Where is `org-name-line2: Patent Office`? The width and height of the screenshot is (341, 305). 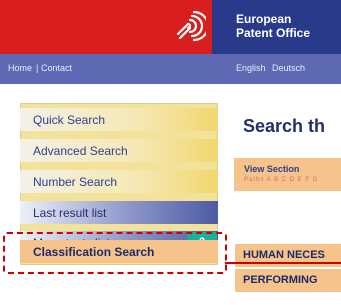
org-name-line2: Patent Office is located at coordinates (273, 33).